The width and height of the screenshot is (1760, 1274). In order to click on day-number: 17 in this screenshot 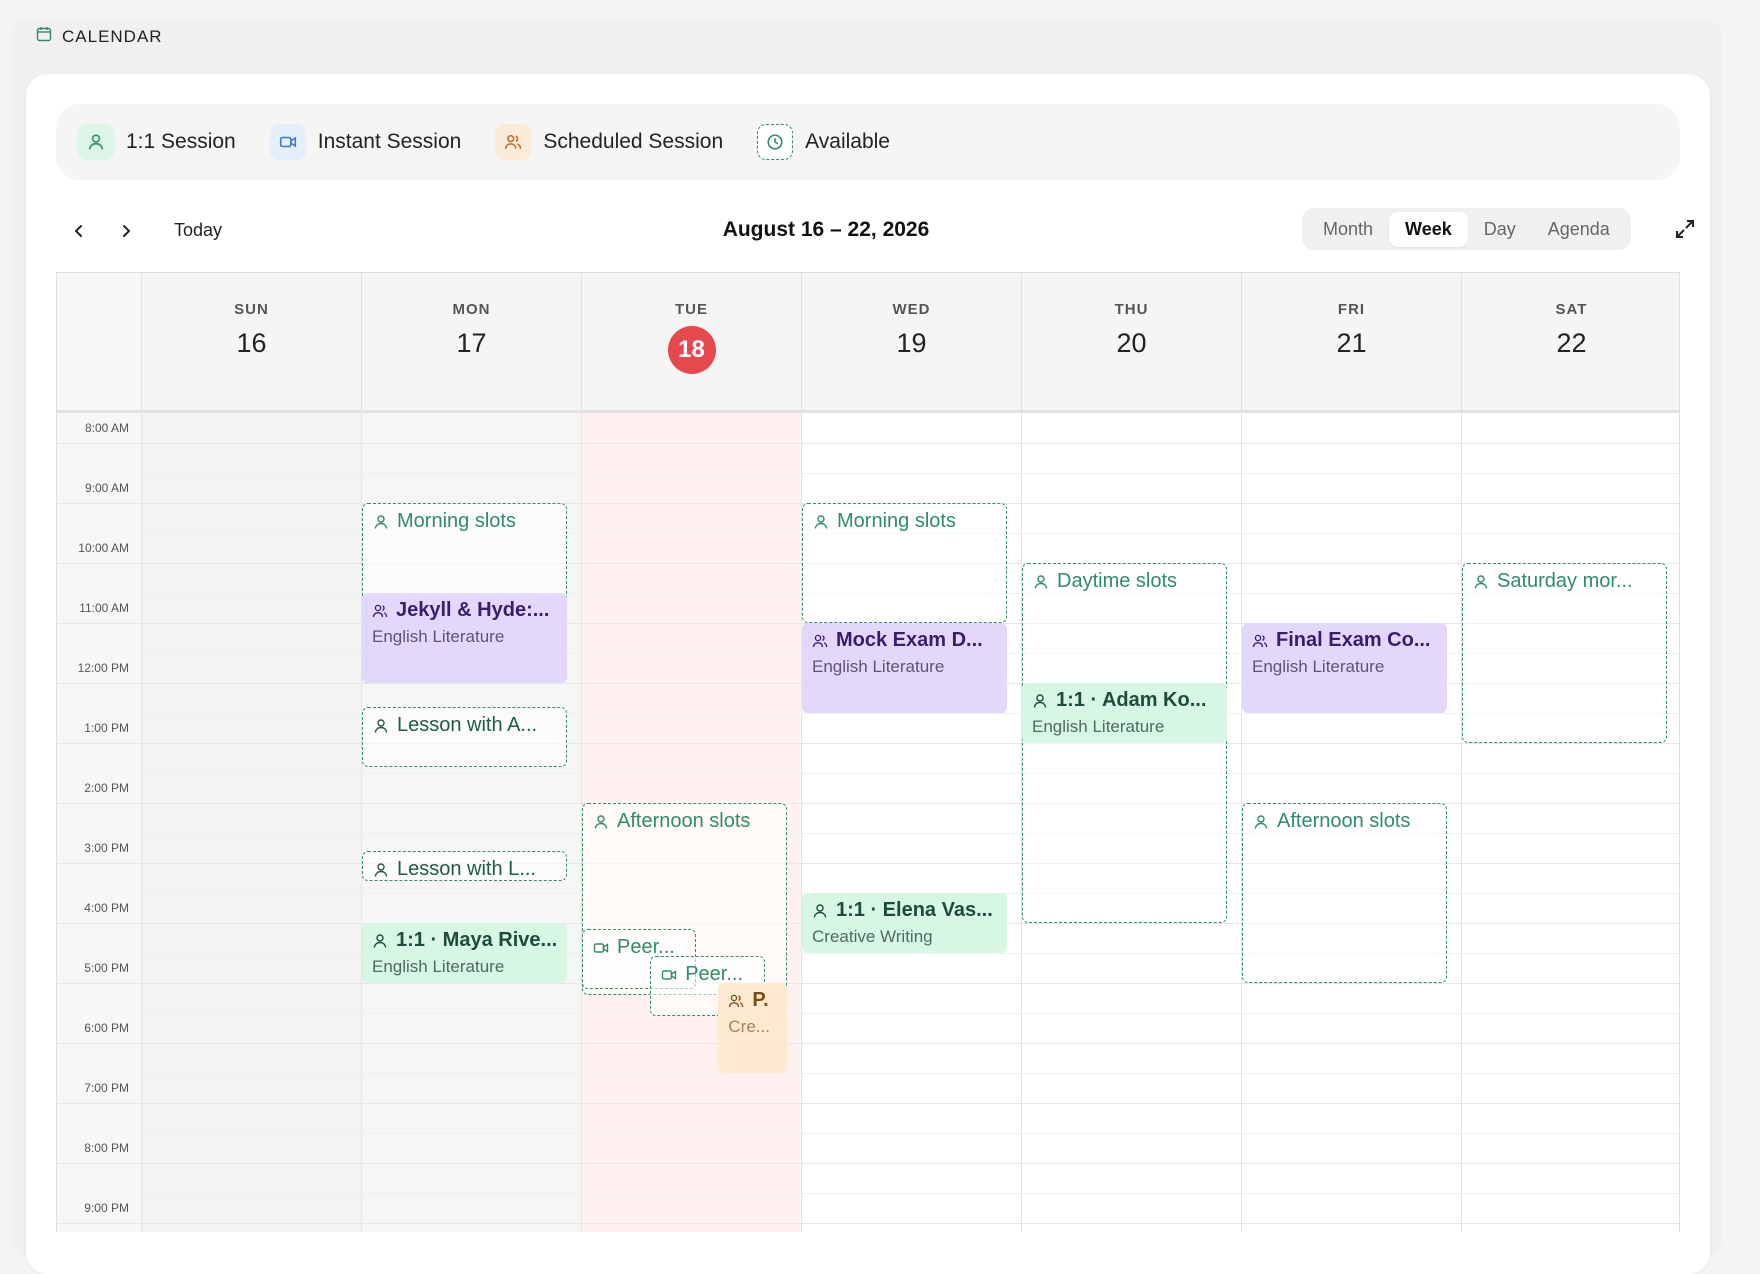, I will do `click(471, 343)`.